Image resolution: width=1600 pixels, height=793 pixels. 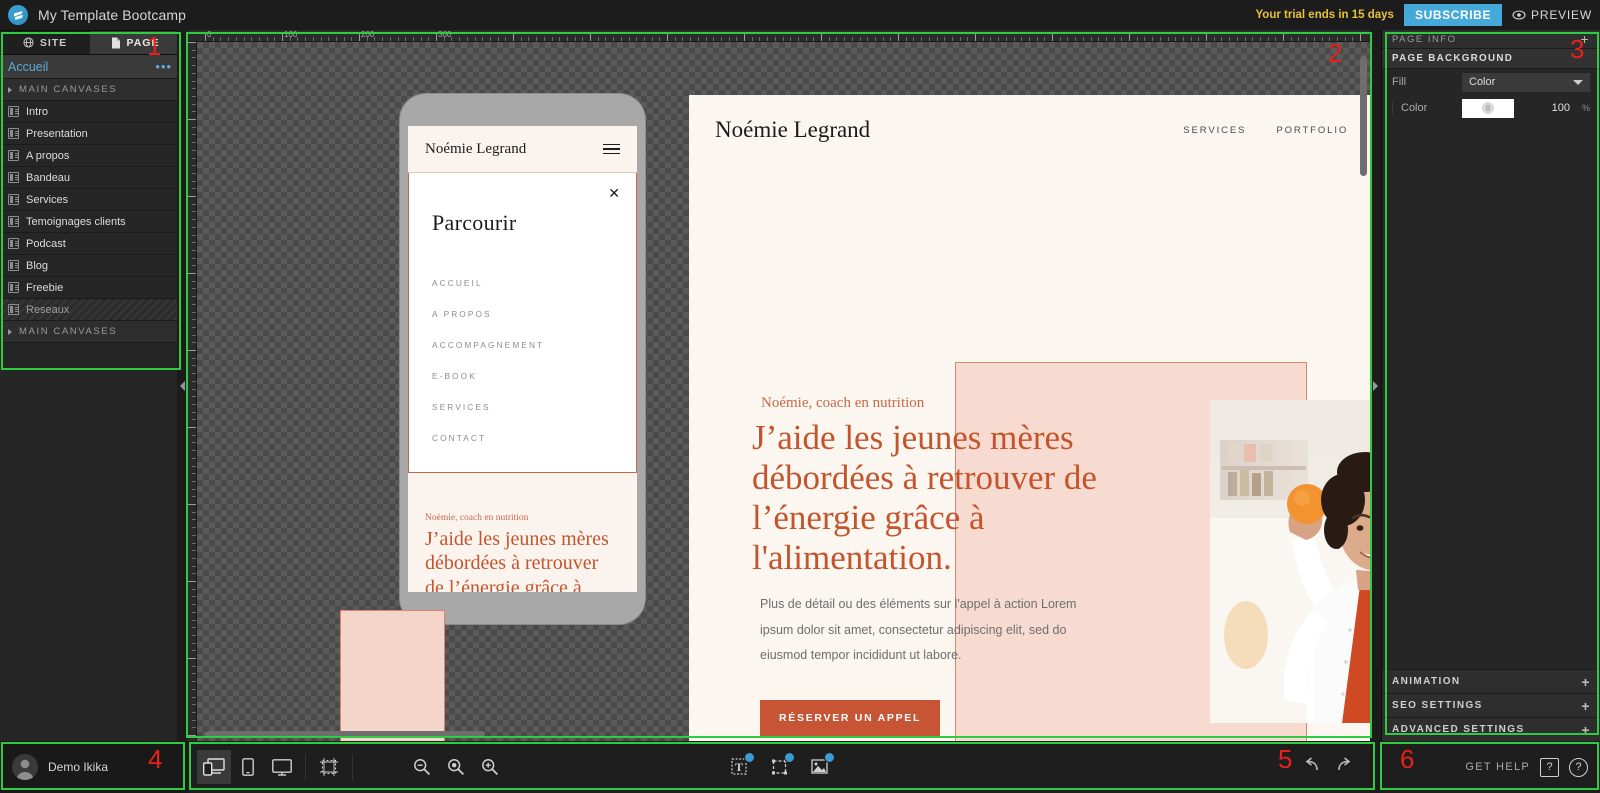 What do you see at coordinates (522, 438) in the screenshot?
I see `mobile-nav-link: CONTACT` at bounding box center [522, 438].